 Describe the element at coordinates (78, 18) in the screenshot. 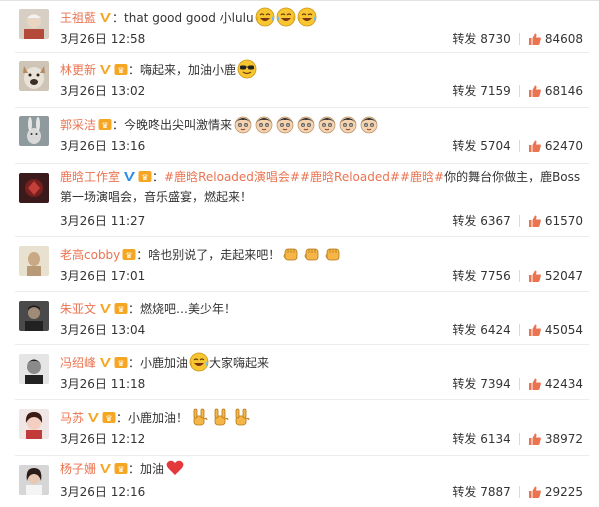

I see `username: 王祖藍` at that location.